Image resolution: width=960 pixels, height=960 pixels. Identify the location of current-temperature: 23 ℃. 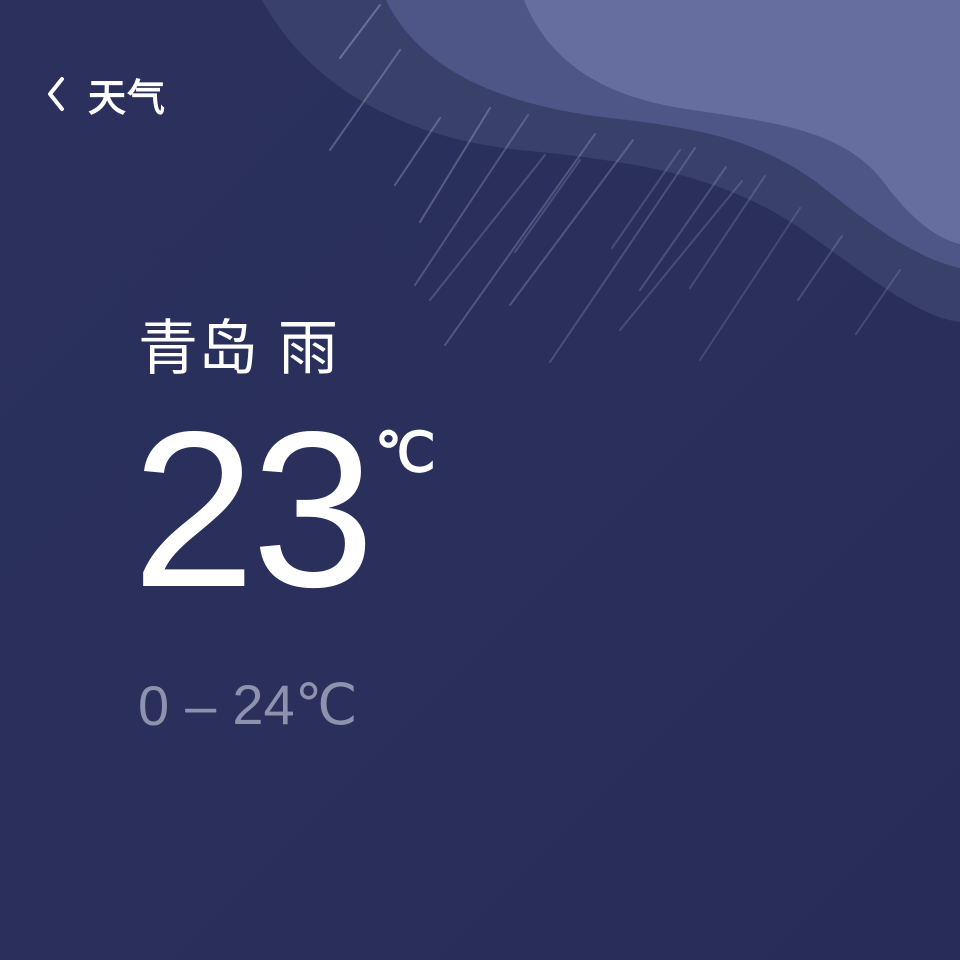
(284, 510).